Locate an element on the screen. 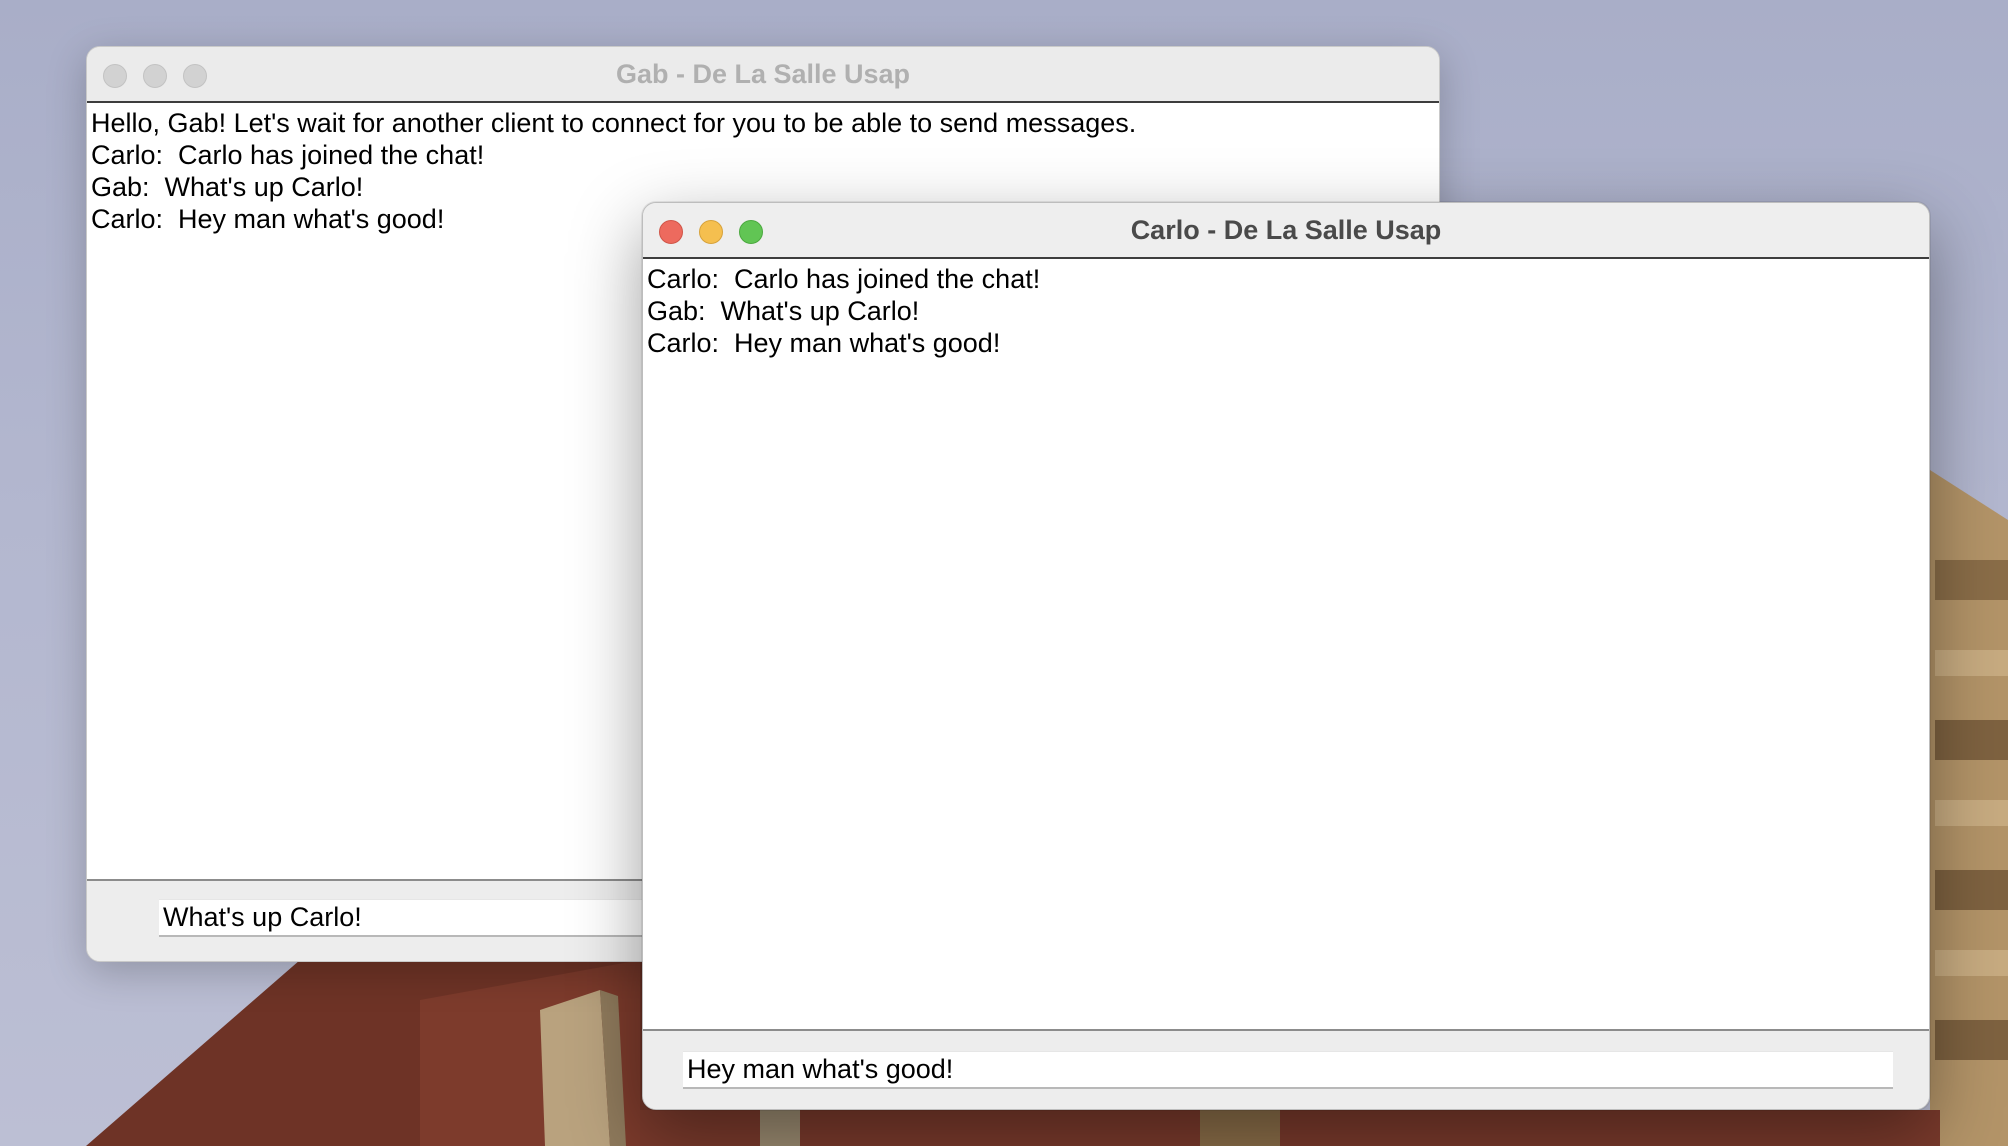 This screenshot has height=1146, width=2008. title-bar: Carlo - De La Salle Usap is located at coordinates (1286, 231).